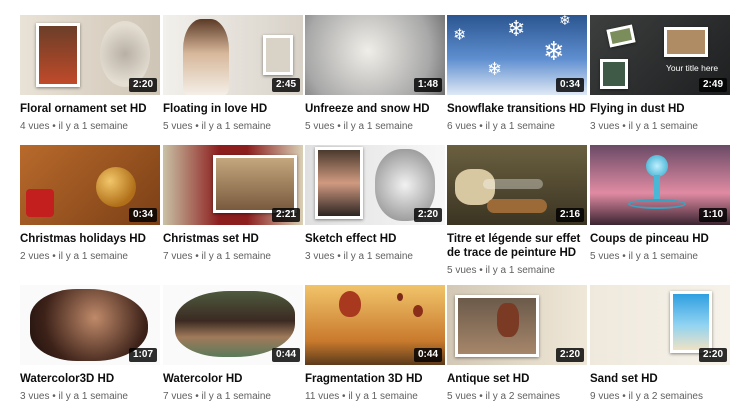 This screenshot has width=750, height=410. I want to click on portrait-ornament-thumbnail: 2:20, so click(90, 55).